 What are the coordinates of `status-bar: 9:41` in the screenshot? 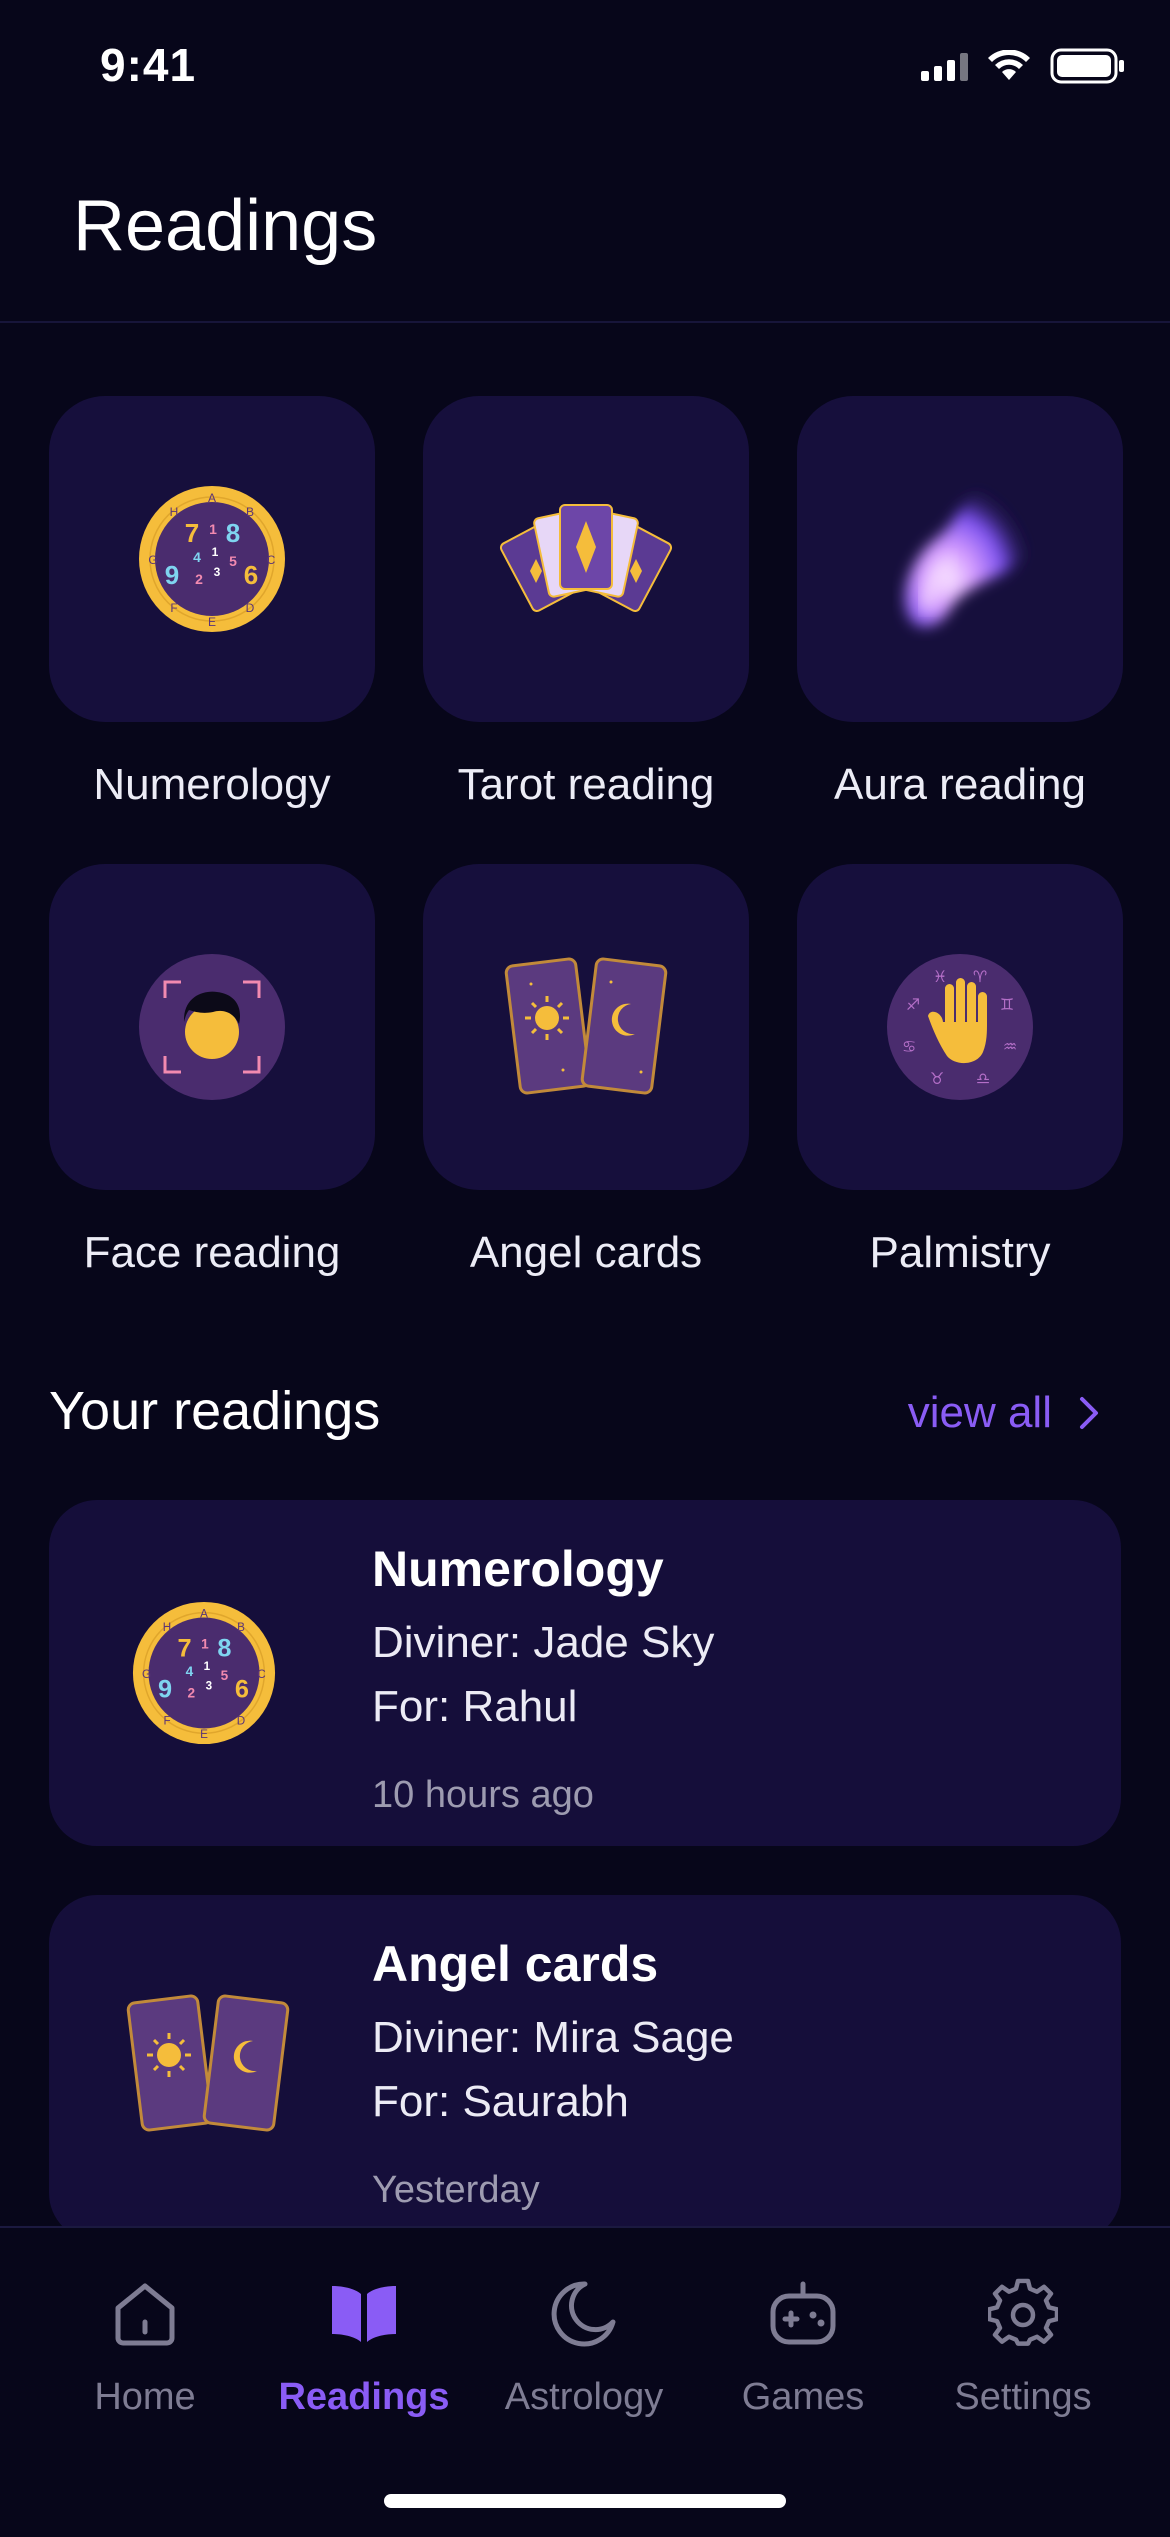 It's located at (585, 70).